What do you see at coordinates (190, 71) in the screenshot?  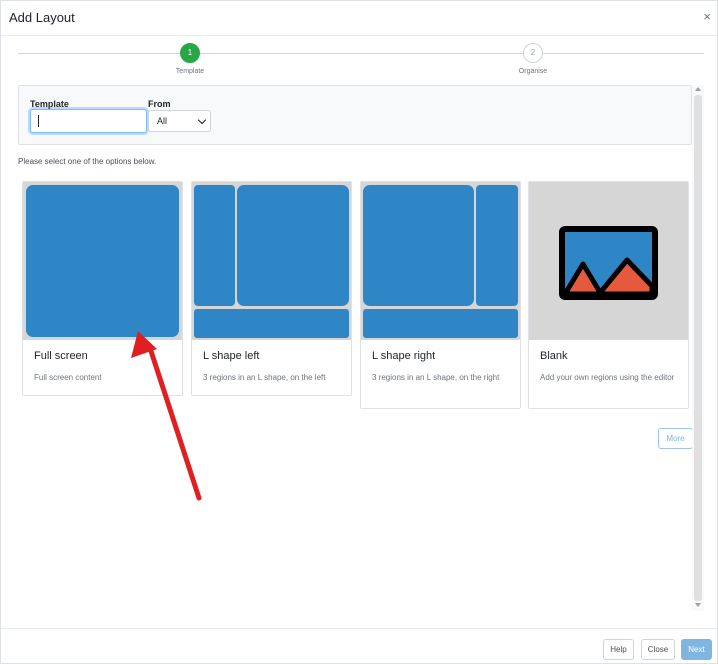 I see `step-label: Template` at bounding box center [190, 71].